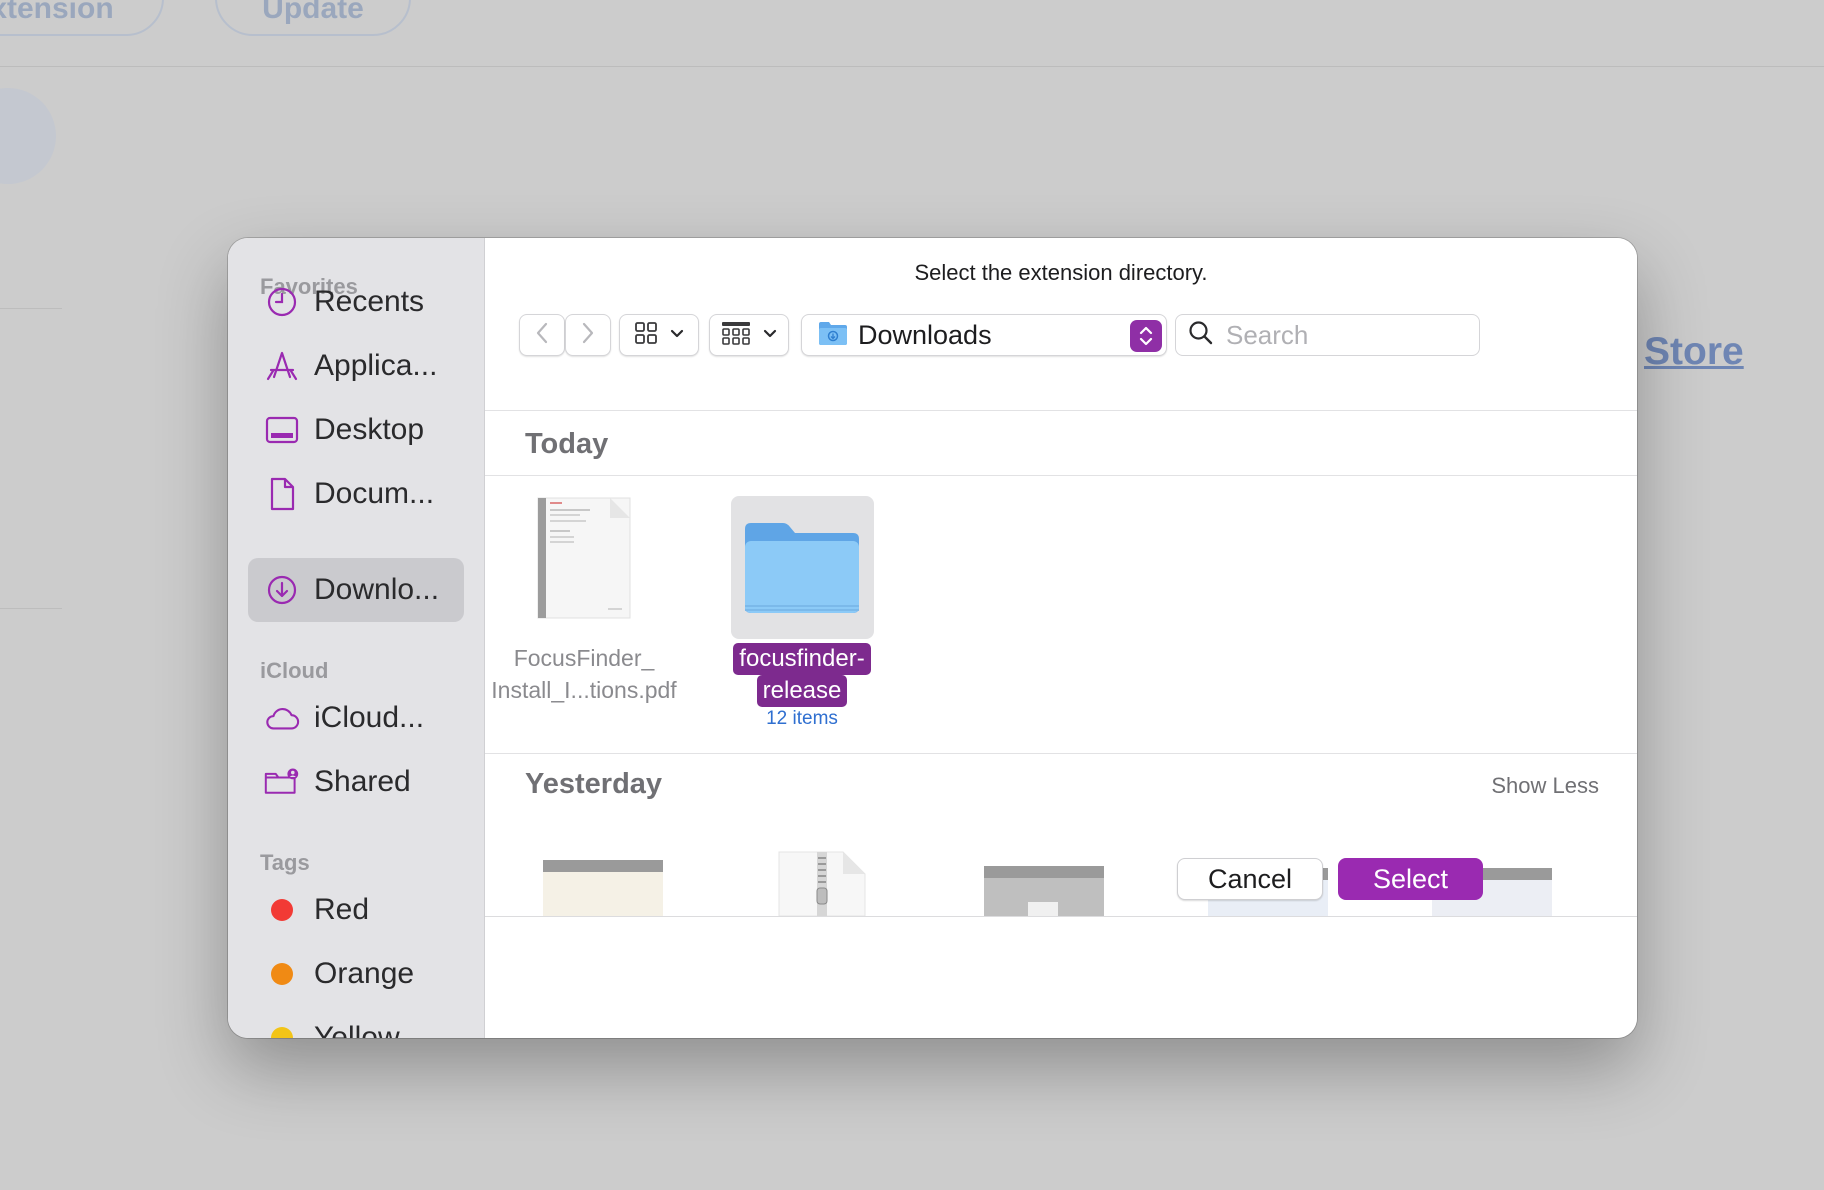 This screenshot has width=1824, height=1190. I want to click on file-item-pdf: FocusFinder_ Install_I...tions.pdf, so click(584, 601).